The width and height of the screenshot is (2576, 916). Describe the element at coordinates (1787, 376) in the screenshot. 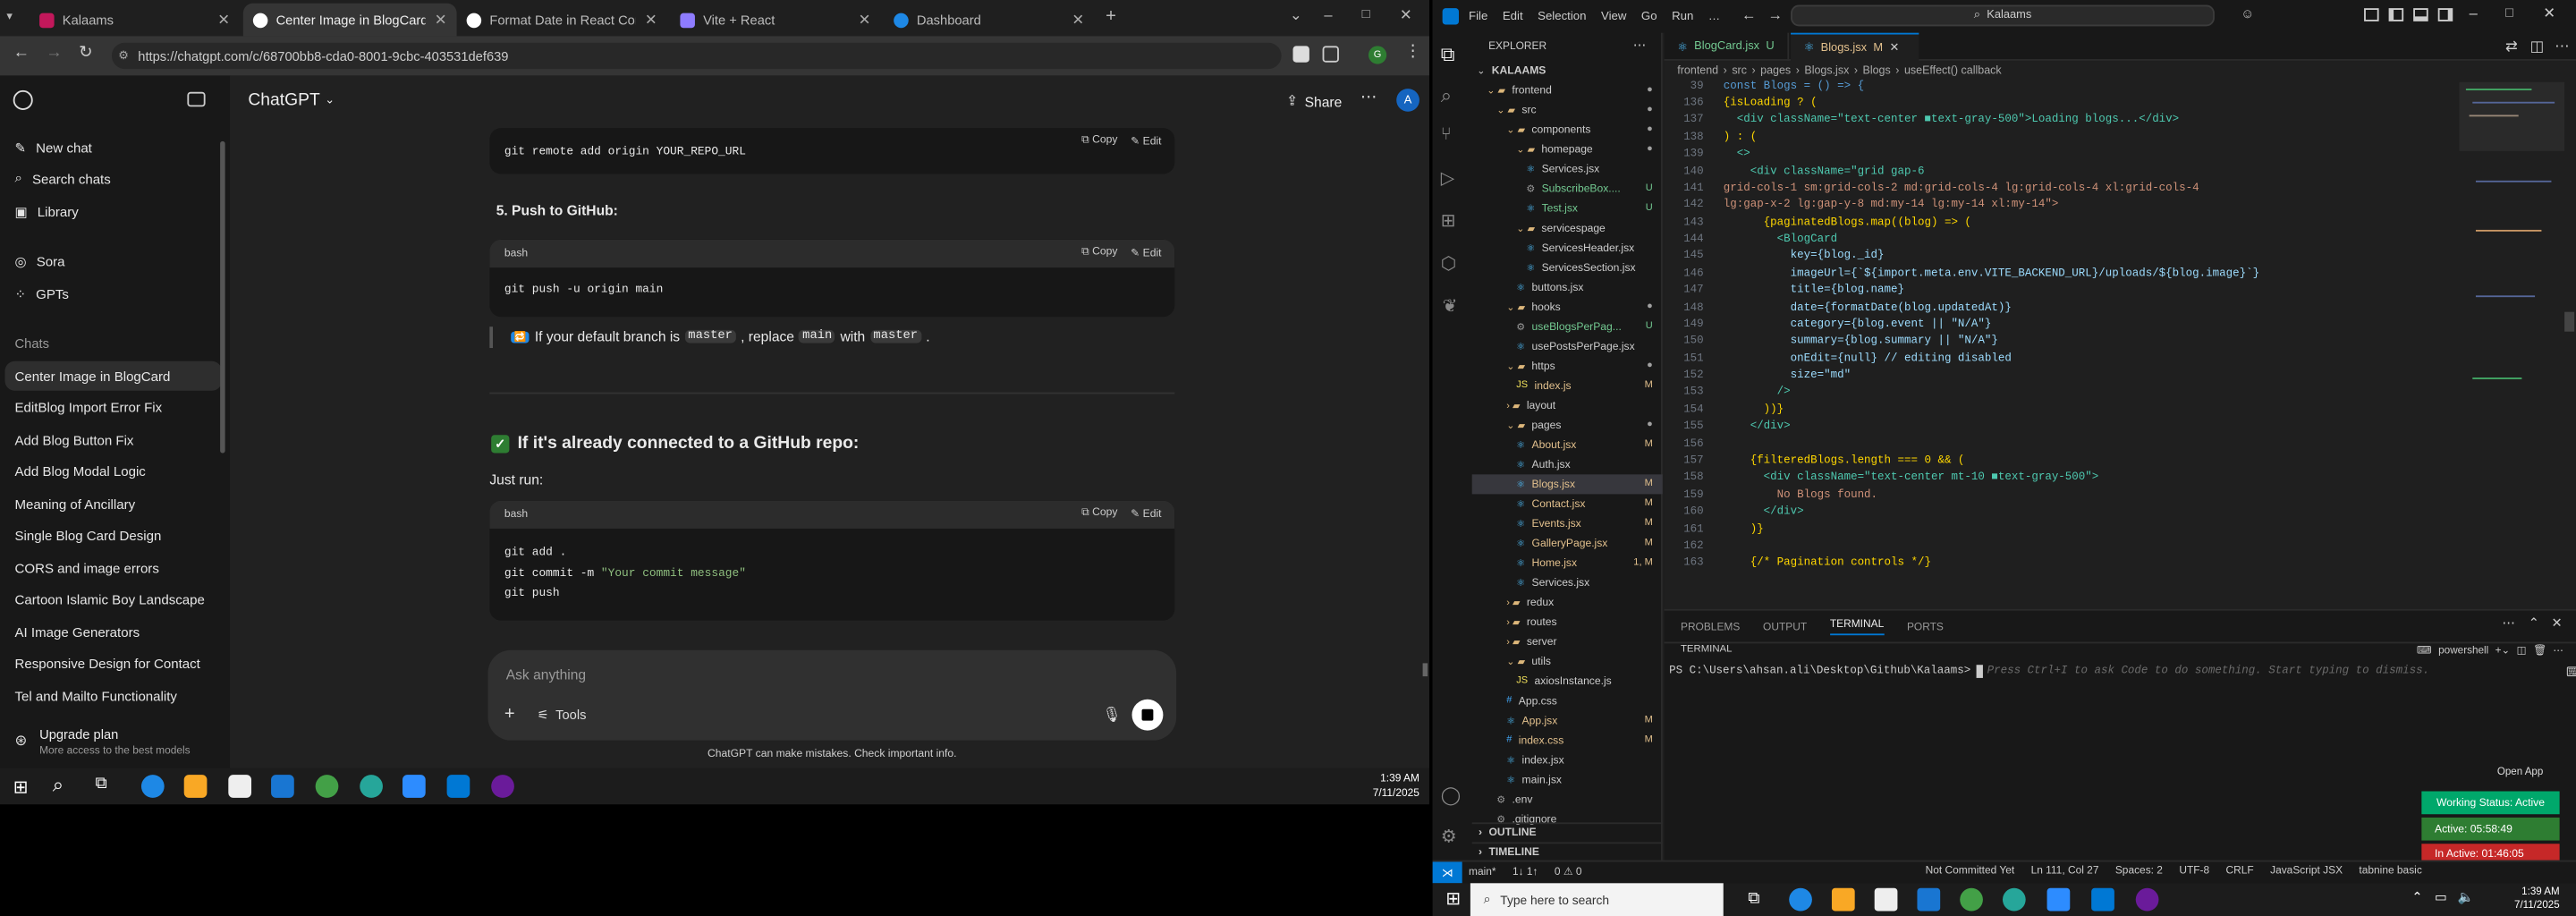

I see `code-line: size="md"` at that location.